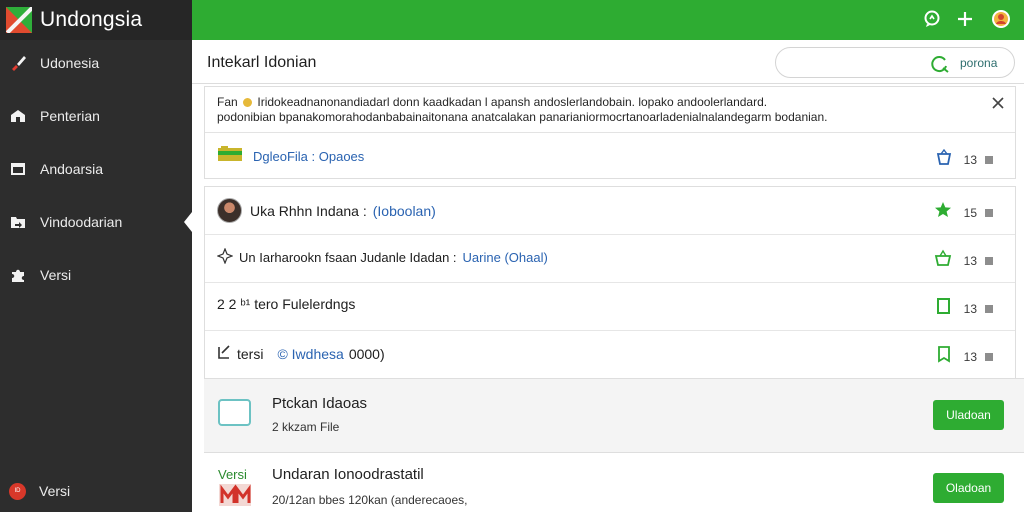 This screenshot has width=1024, height=512. I want to click on folder-arrow-icon, so click(18, 222).